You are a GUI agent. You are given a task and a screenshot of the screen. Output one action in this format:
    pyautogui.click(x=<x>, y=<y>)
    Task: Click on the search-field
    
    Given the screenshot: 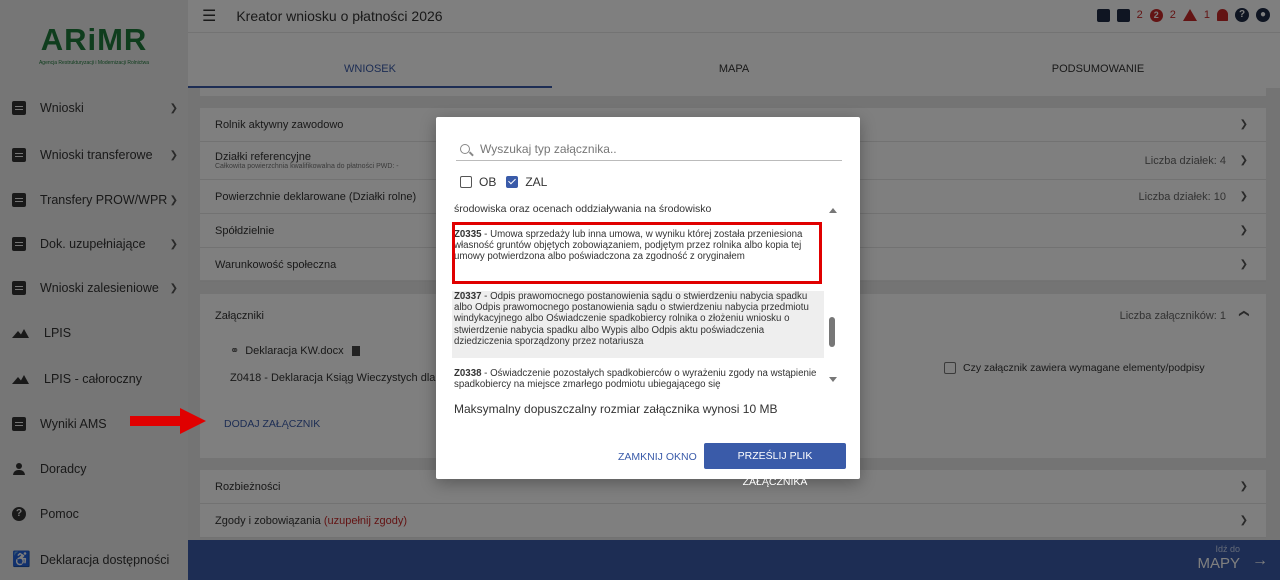 What is the action you would take?
    pyautogui.click(x=649, y=149)
    